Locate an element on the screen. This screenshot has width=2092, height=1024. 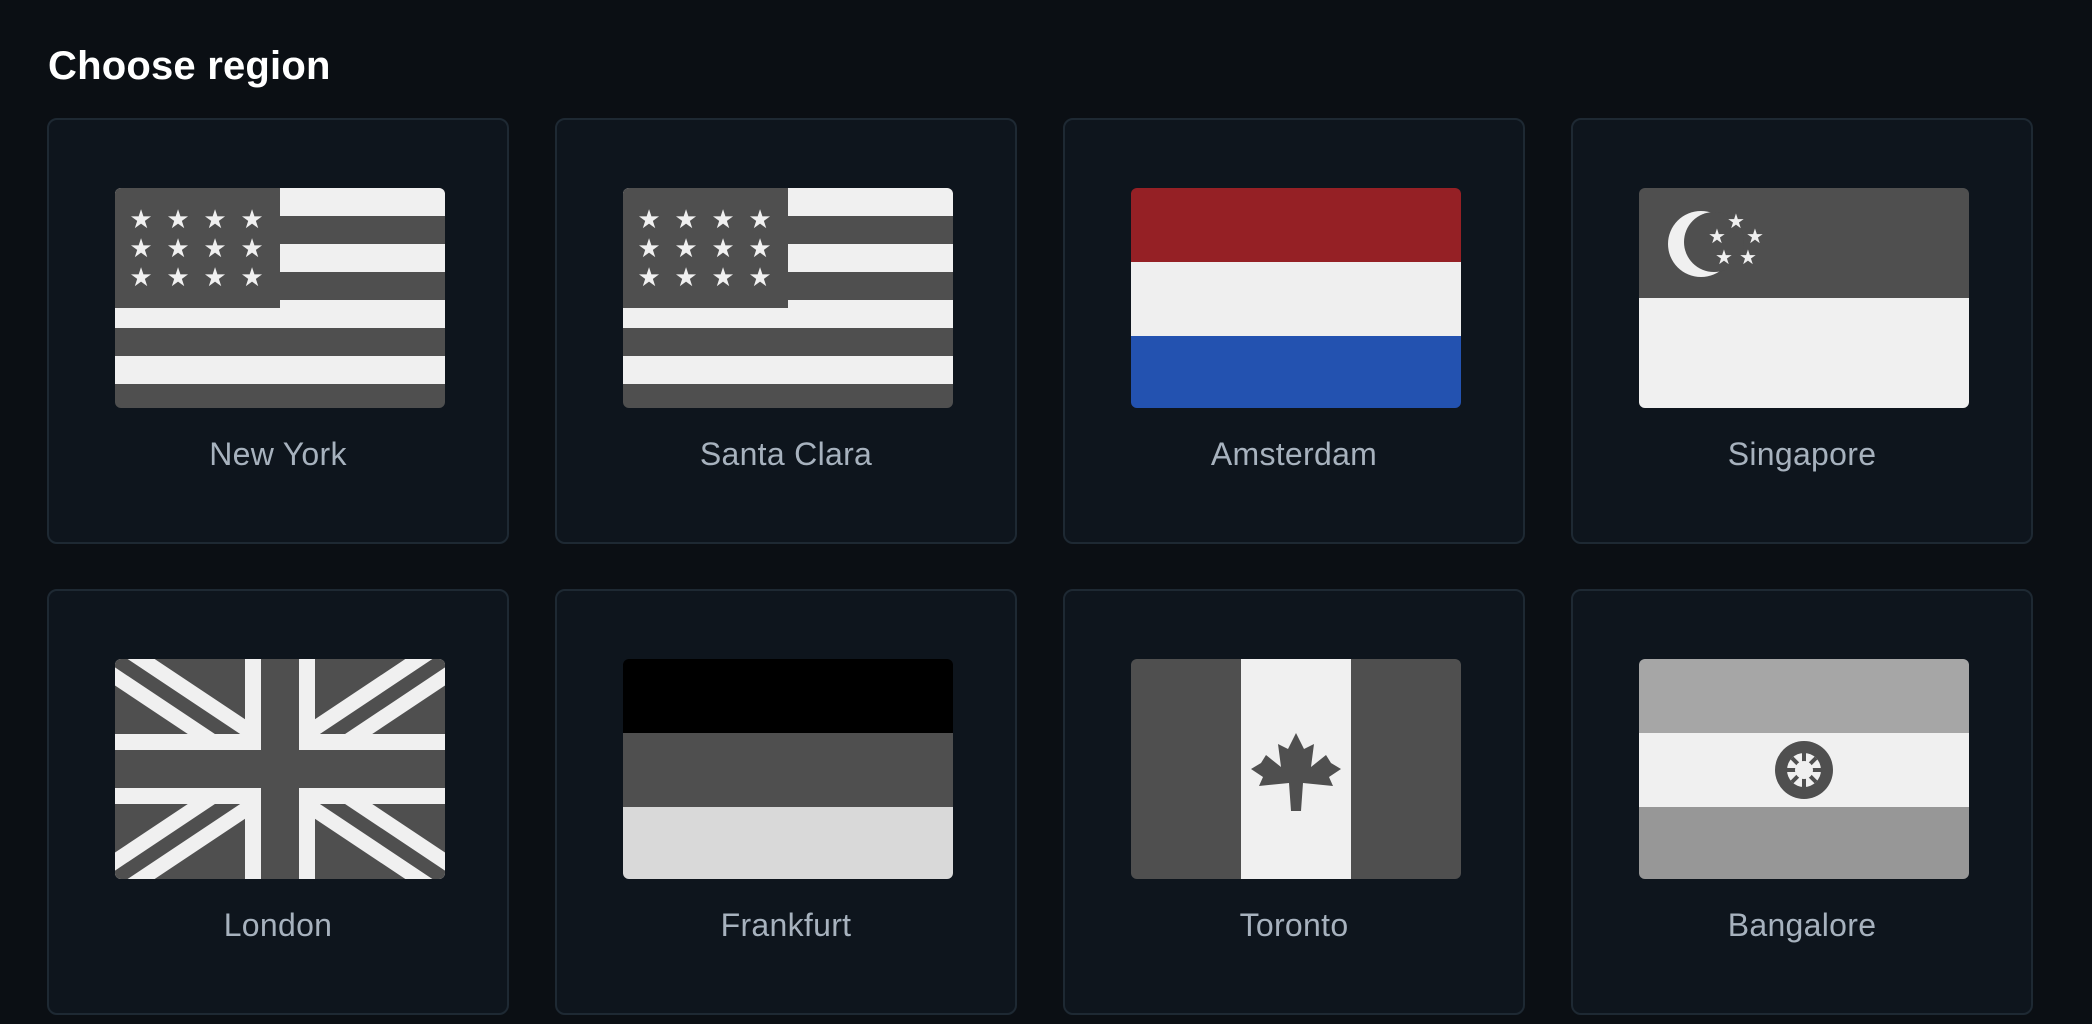
region-label: Amsterdam is located at coordinates (1294, 454).